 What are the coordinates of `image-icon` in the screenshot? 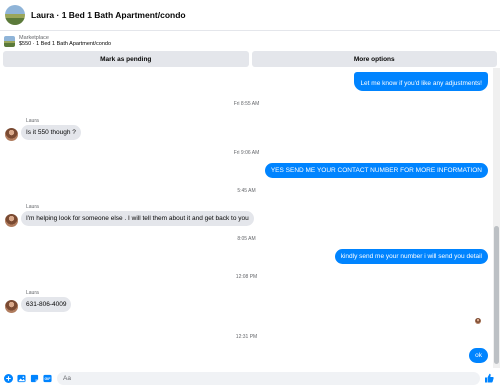 It's located at (21, 378).